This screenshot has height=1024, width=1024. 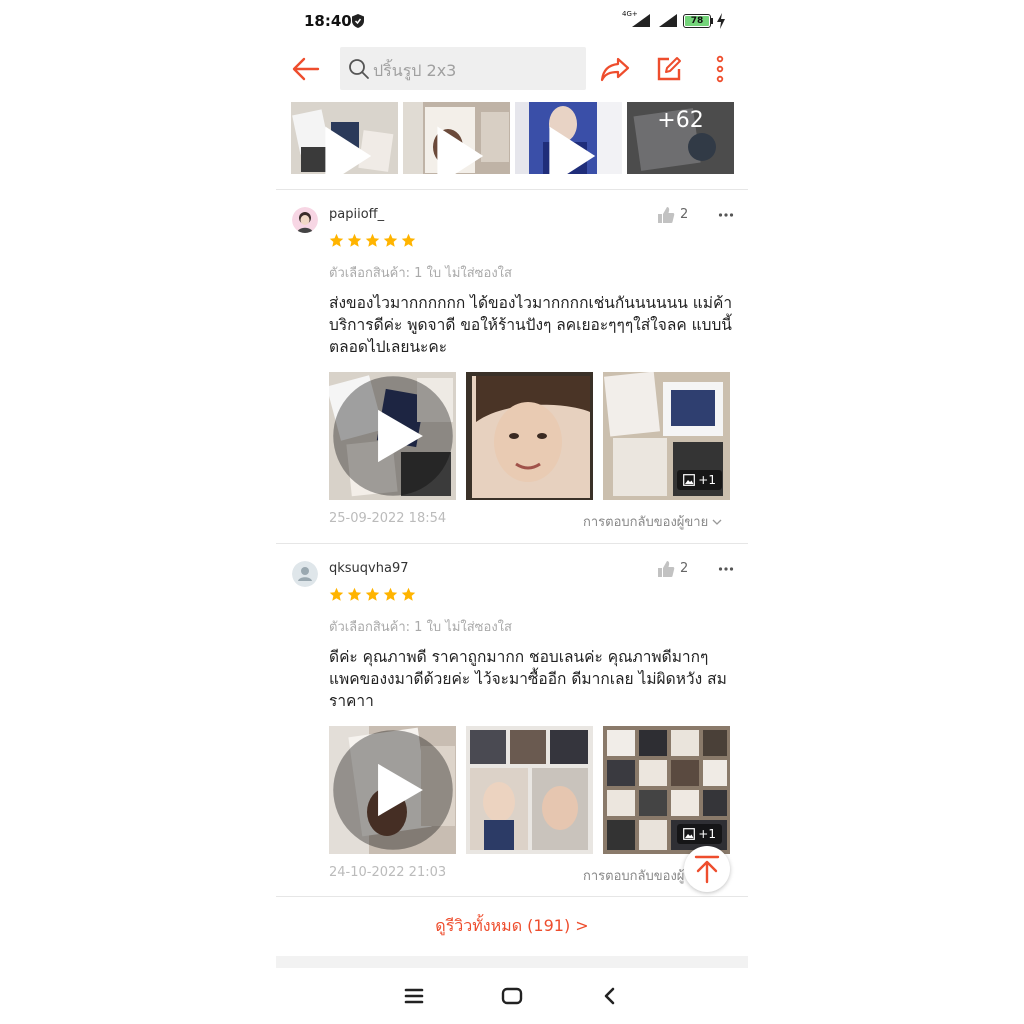 I want to click on system-nav-bar, so click(x=512, y=996).